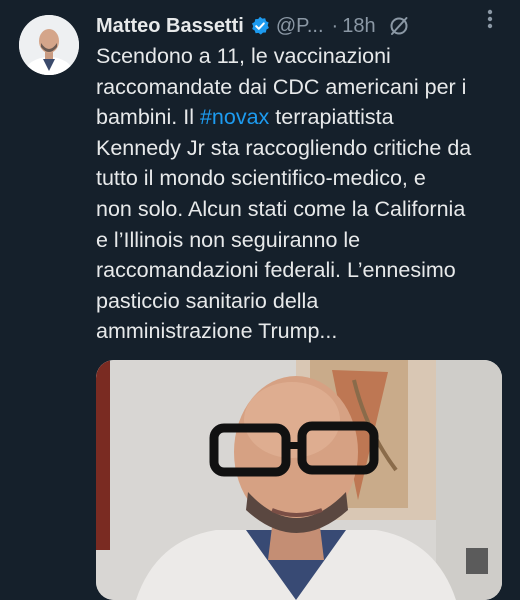 This screenshot has width=520, height=600. I want to click on tweet-timestamp: 18h, so click(358, 26).